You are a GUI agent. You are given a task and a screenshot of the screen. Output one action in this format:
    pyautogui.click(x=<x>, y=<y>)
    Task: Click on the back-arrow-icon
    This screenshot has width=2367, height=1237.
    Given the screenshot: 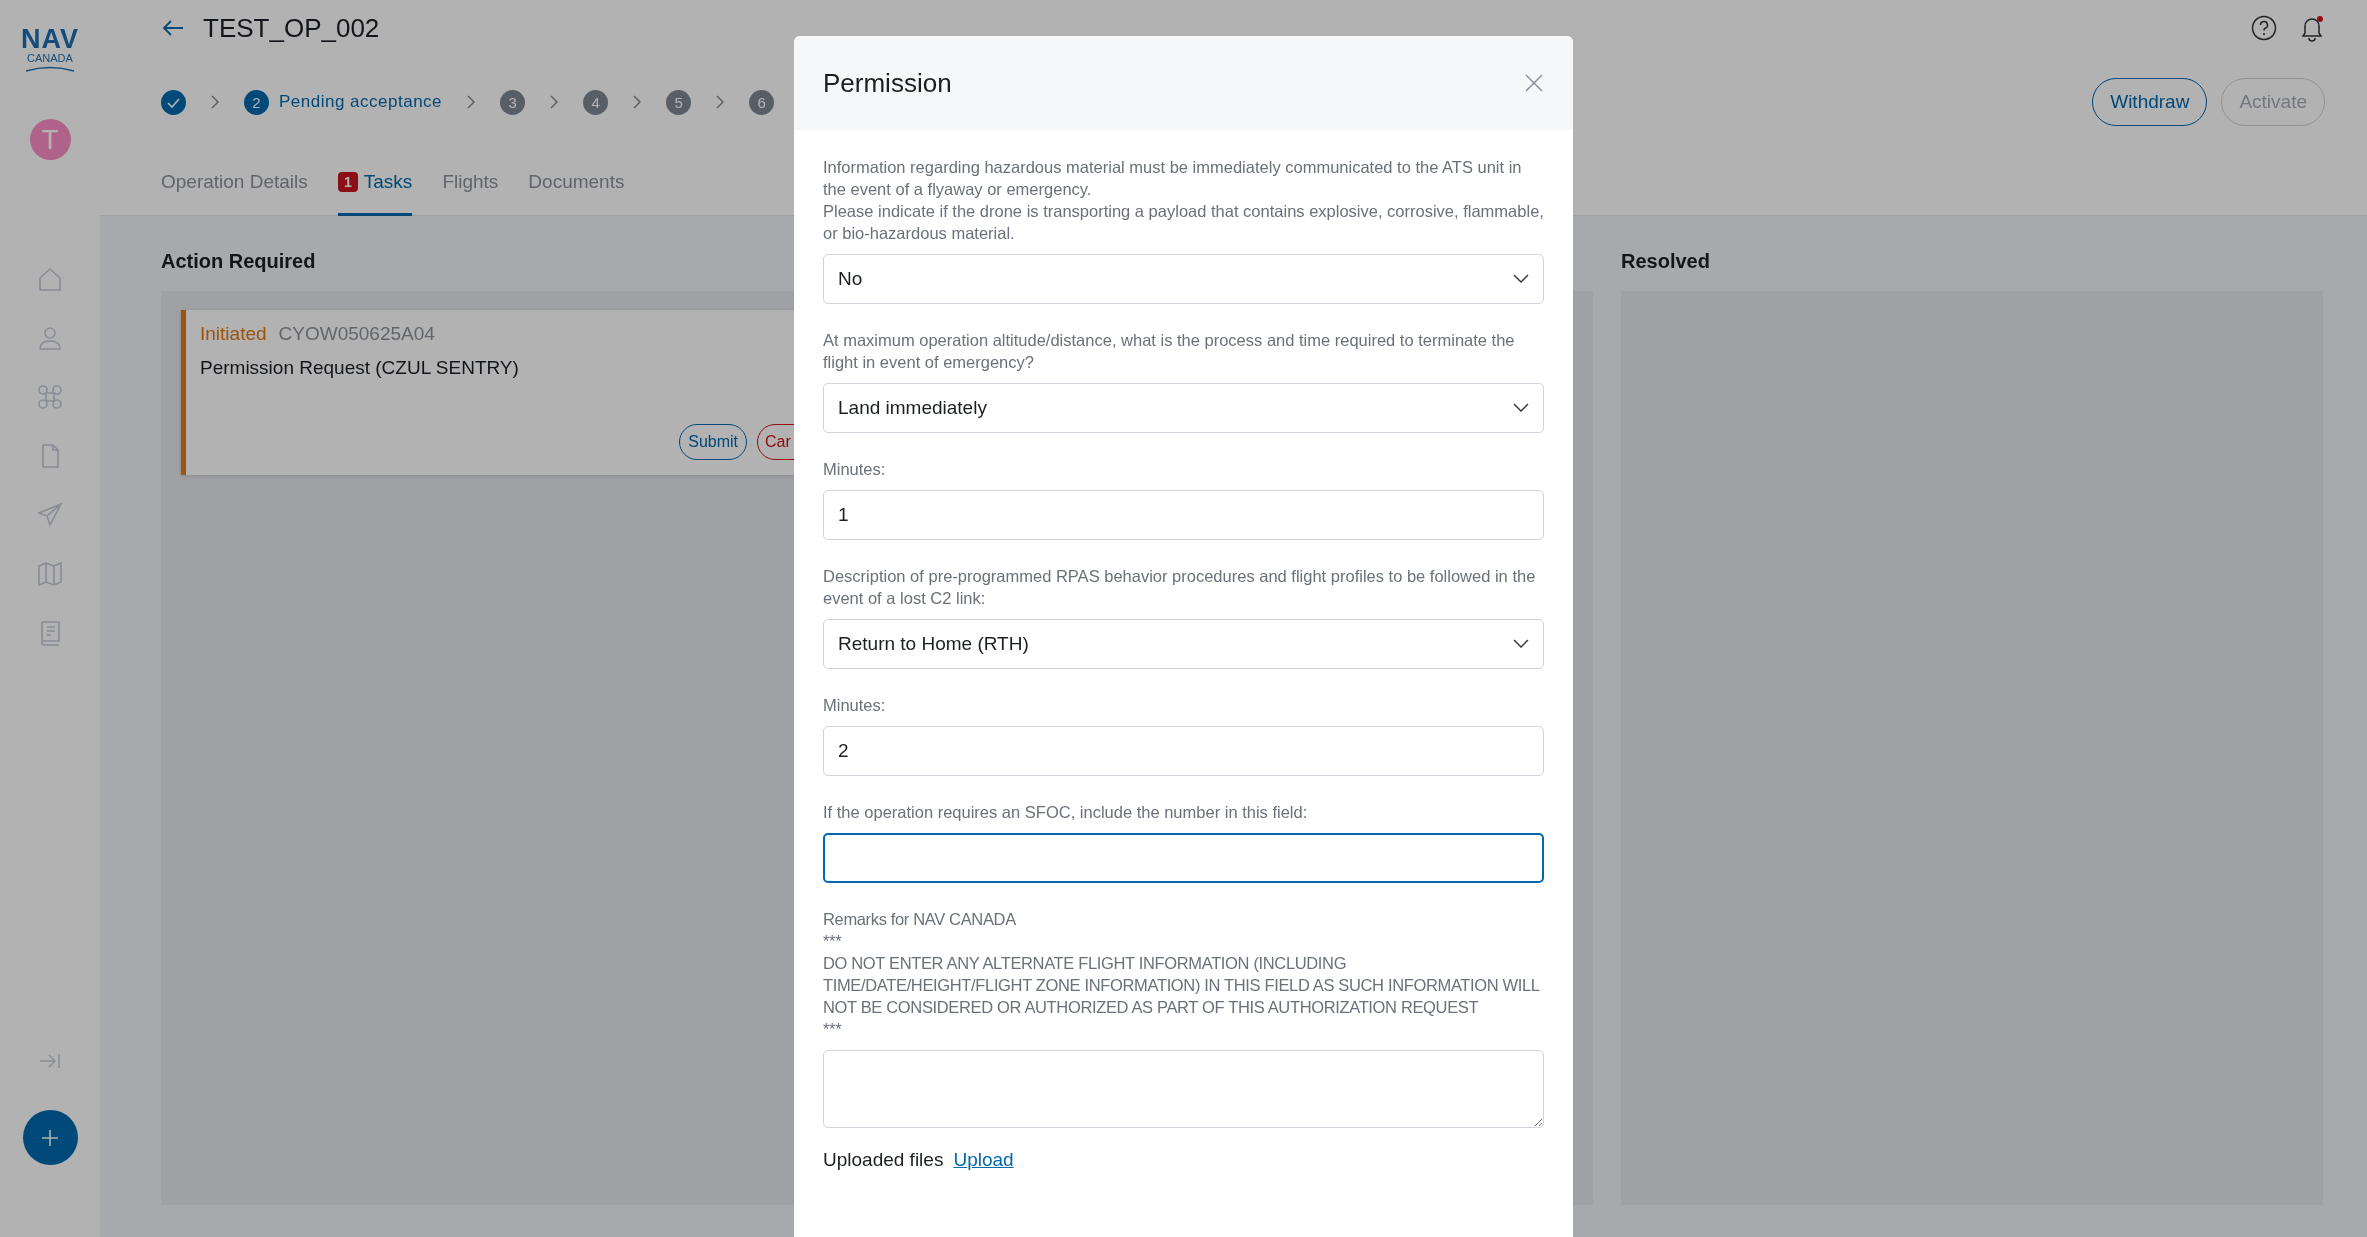 What is the action you would take?
    pyautogui.click(x=173, y=28)
    